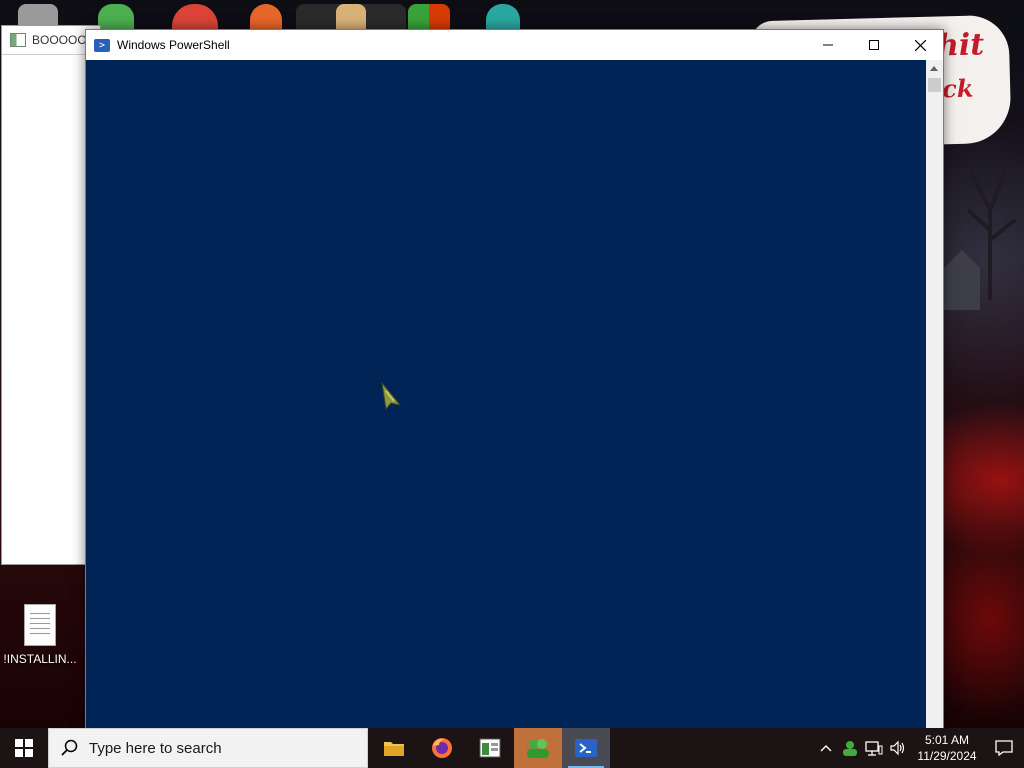  I want to click on powershell-window-title: Windows PowerShell, so click(173, 45).